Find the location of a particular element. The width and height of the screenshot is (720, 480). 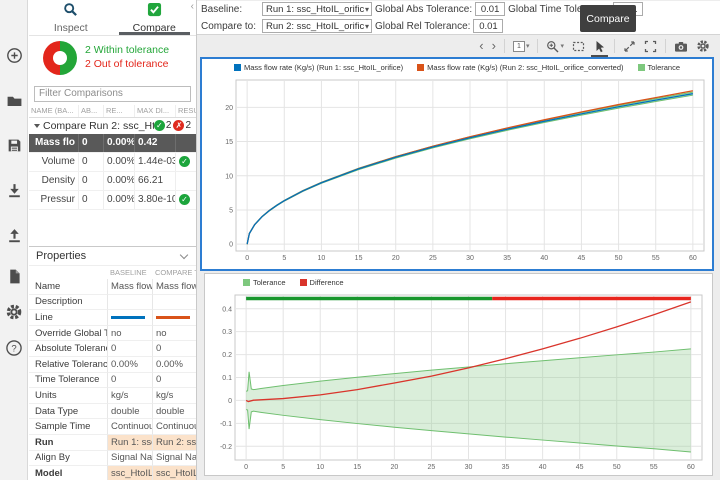

svg-text: 35 is located at coordinates (506, 467).